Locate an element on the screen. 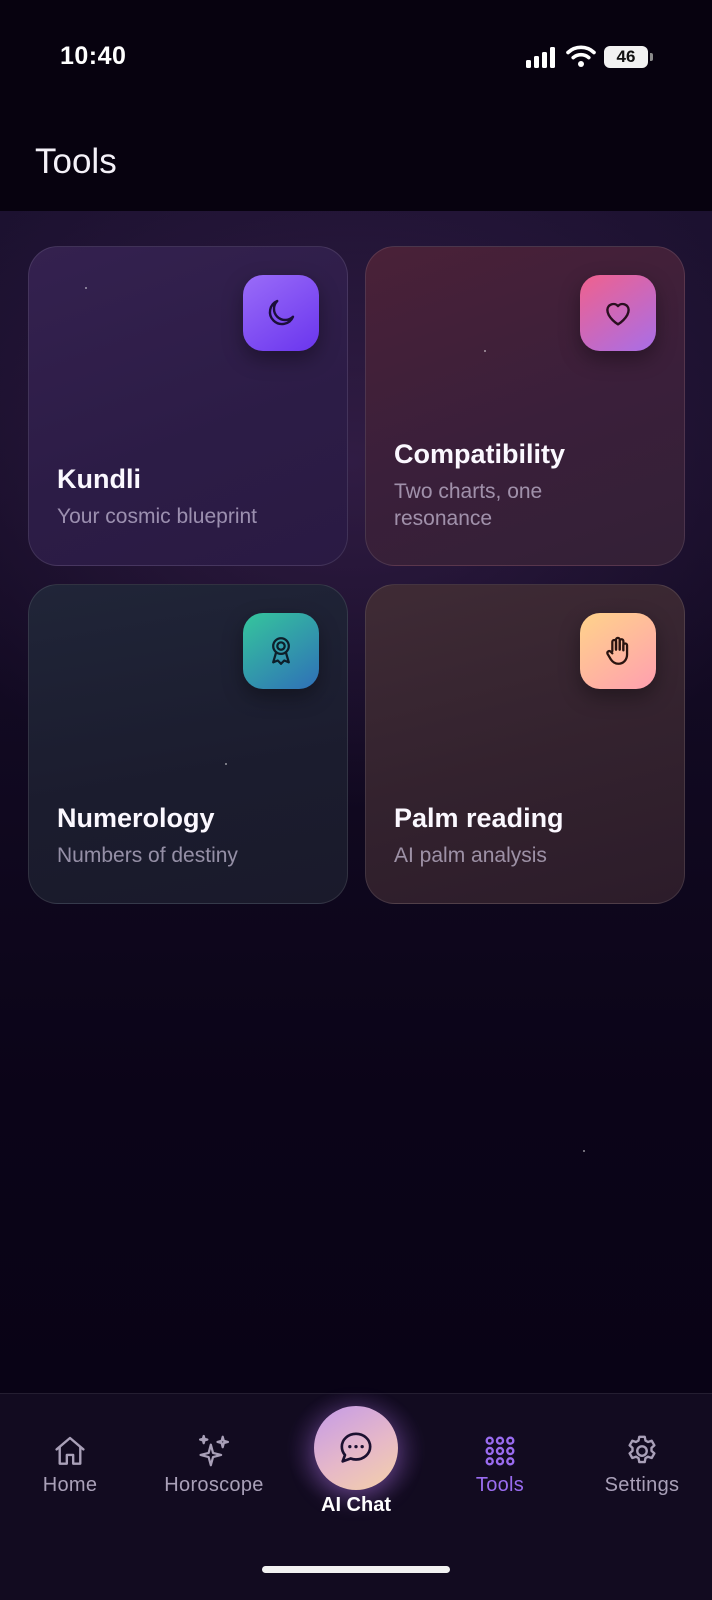  tool-title: Numerology is located at coordinates (136, 818).